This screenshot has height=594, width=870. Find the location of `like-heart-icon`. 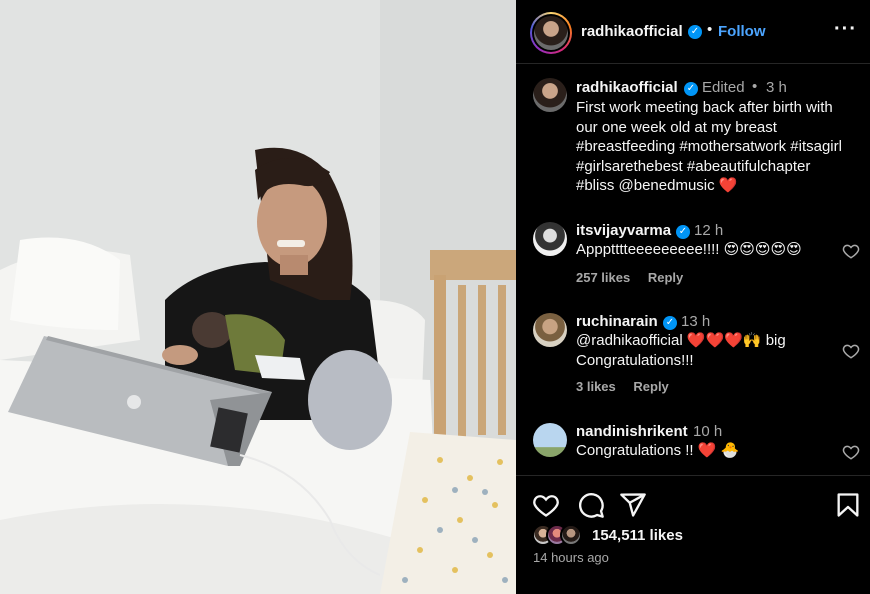

like-heart-icon is located at coordinates (546, 505).